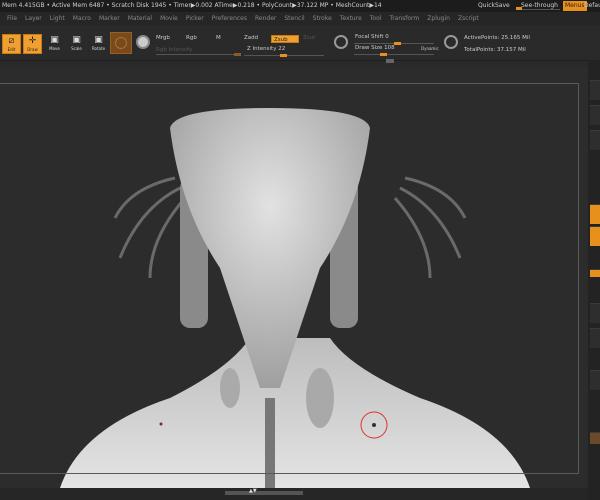  I want to click on material-button, so click(121, 43).